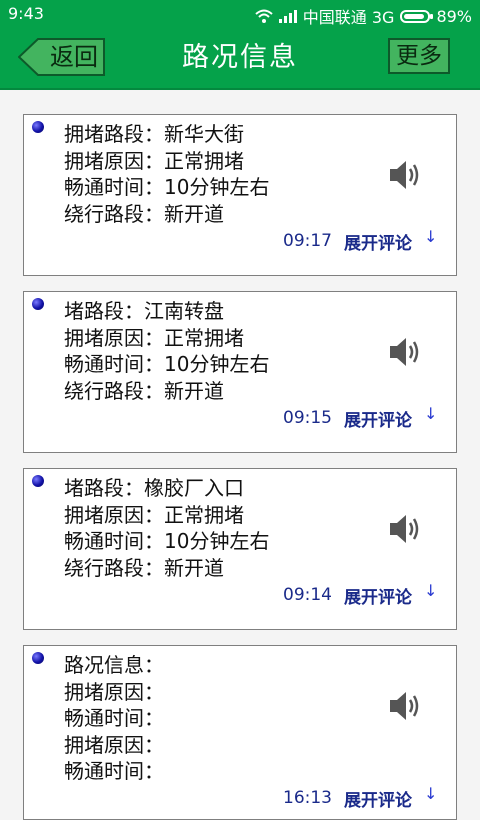 This screenshot has height=820, width=480. Describe the element at coordinates (307, 595) in the screenshot. I see `card-time: 09:14` at that location.